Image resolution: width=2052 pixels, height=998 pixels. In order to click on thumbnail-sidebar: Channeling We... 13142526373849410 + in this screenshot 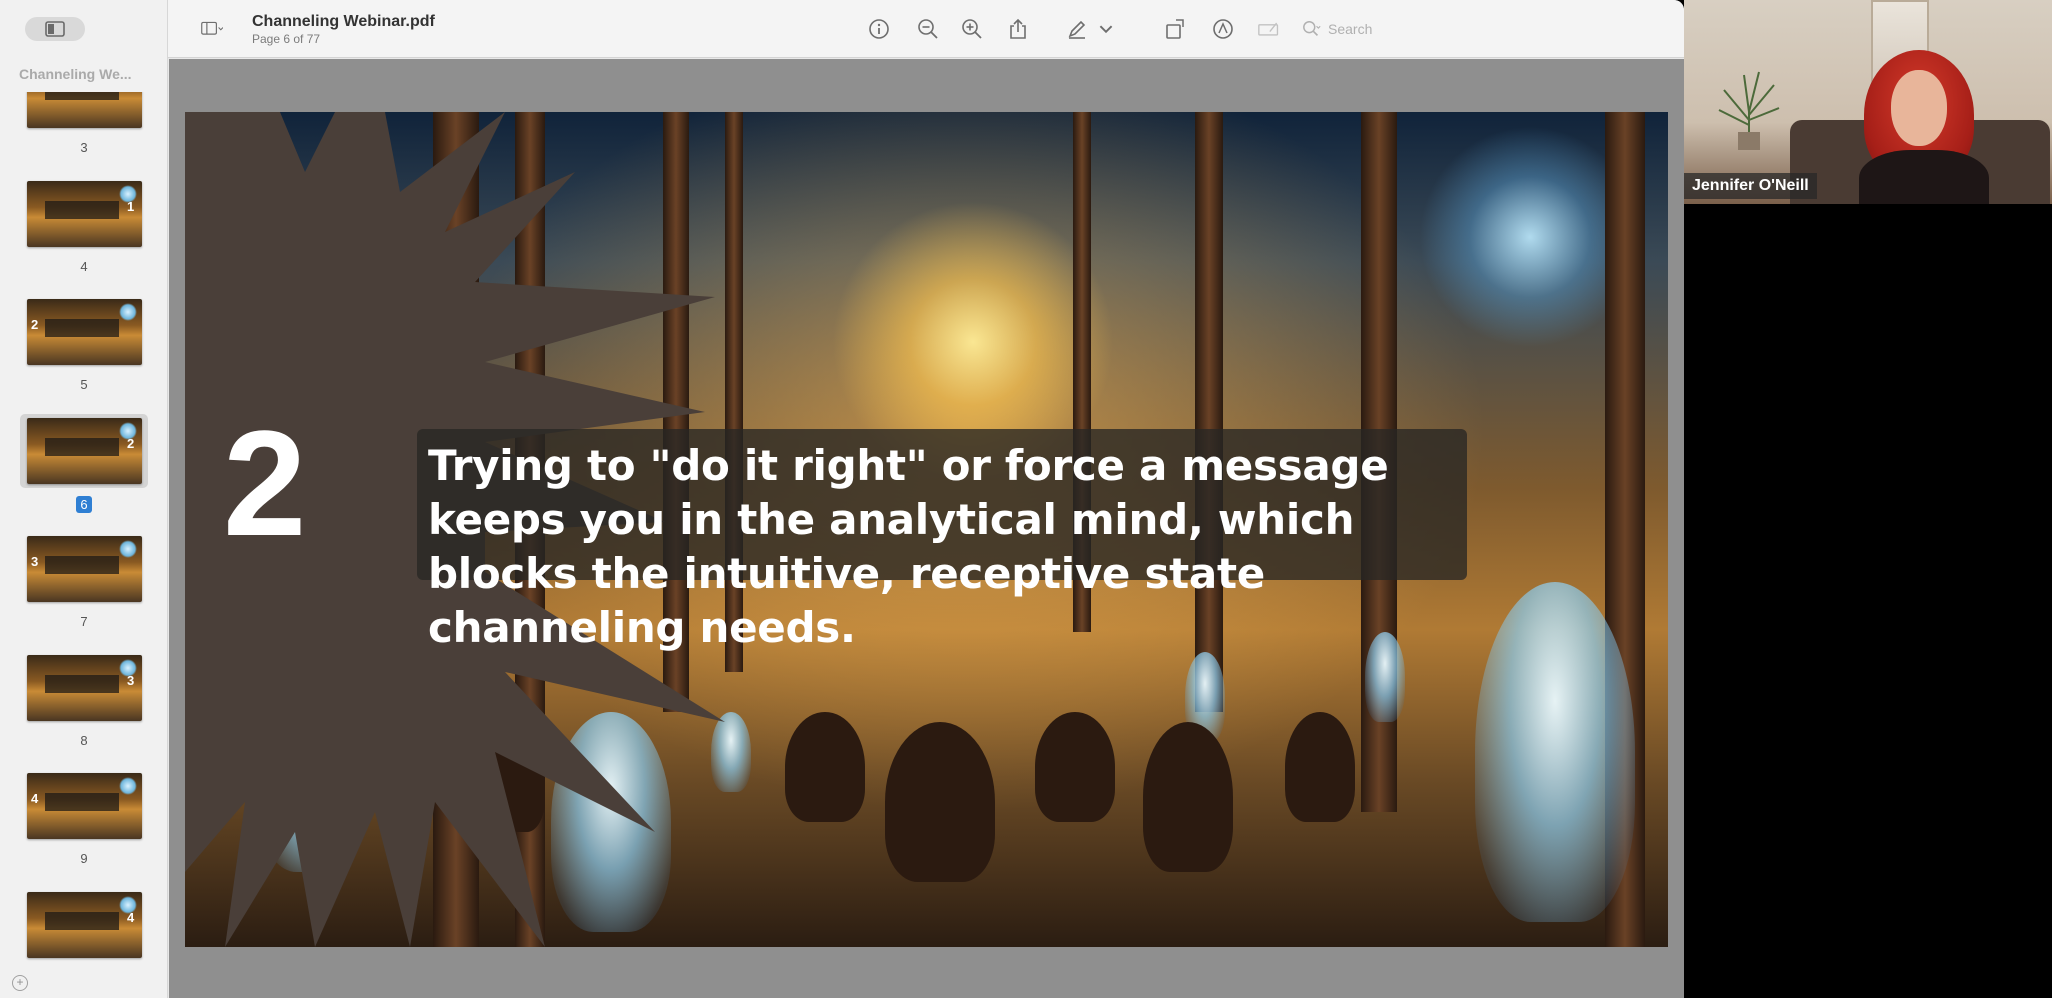, I will do `click(84, 499)`.